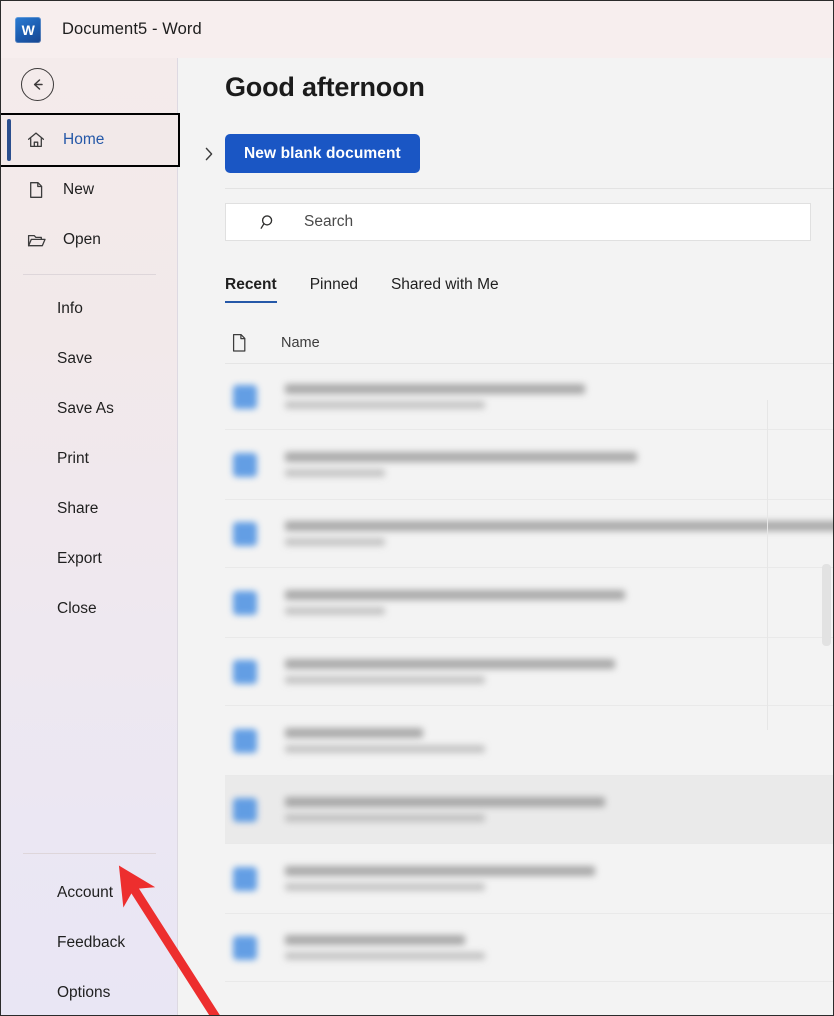 The image size is (834, 1016). I want to click on sidebar-item-label: Export, so click(79, 558).